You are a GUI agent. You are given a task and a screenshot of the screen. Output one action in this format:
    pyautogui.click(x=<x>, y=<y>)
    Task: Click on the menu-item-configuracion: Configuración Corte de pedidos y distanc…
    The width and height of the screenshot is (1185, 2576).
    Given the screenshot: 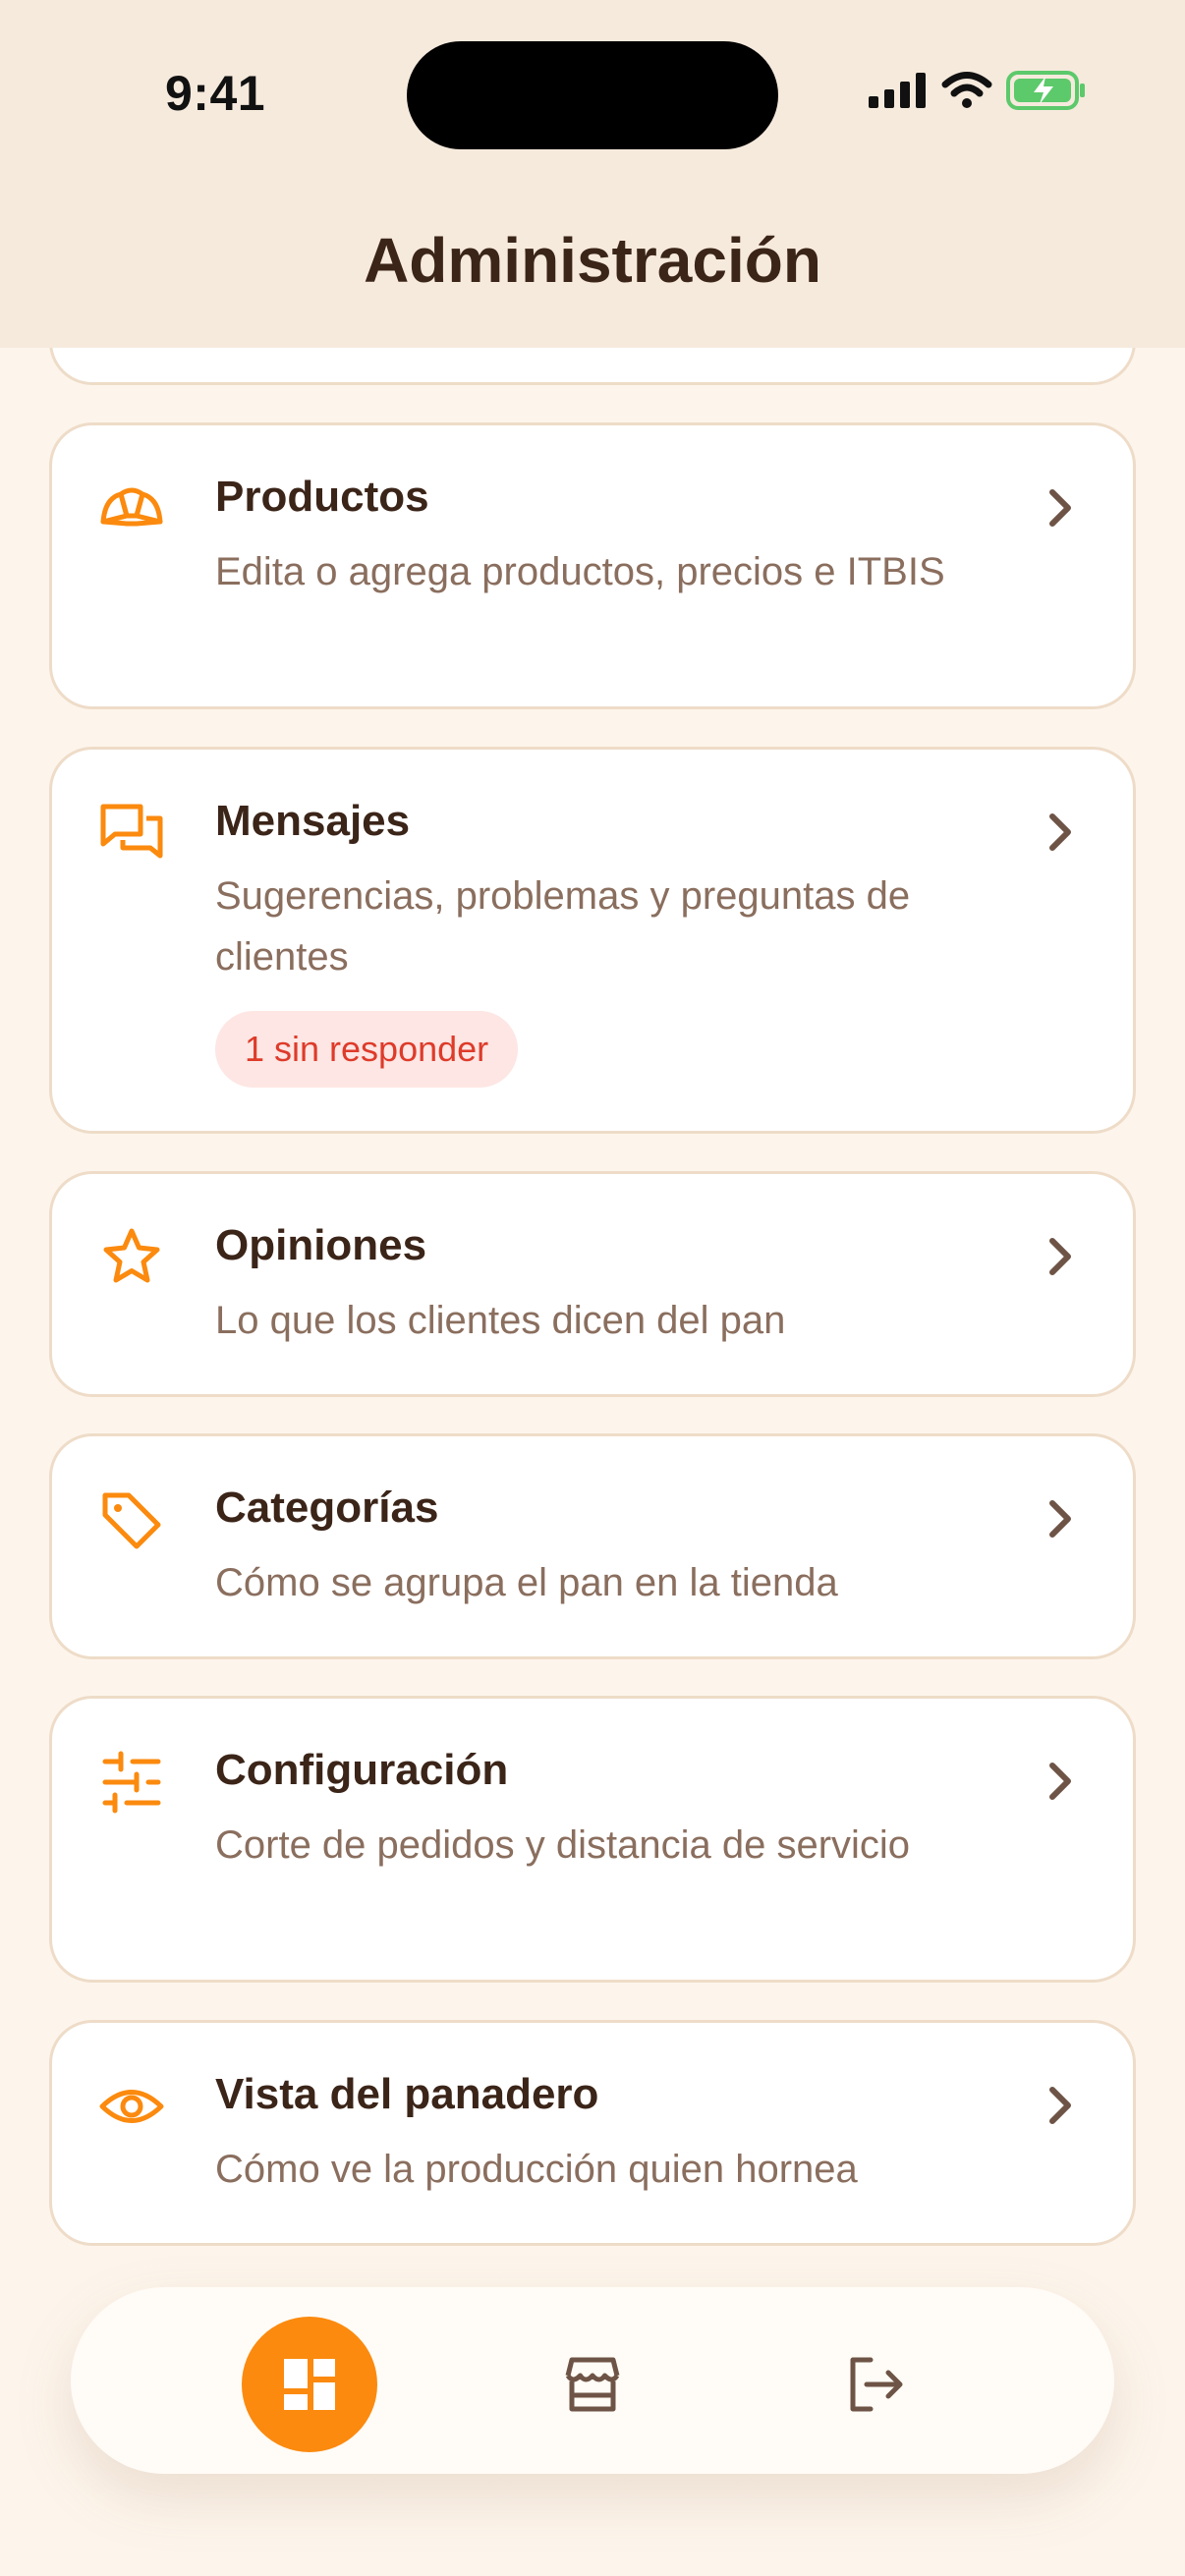 What is the action you would take?
    pyautogui.click(x=592, y=1839)
    